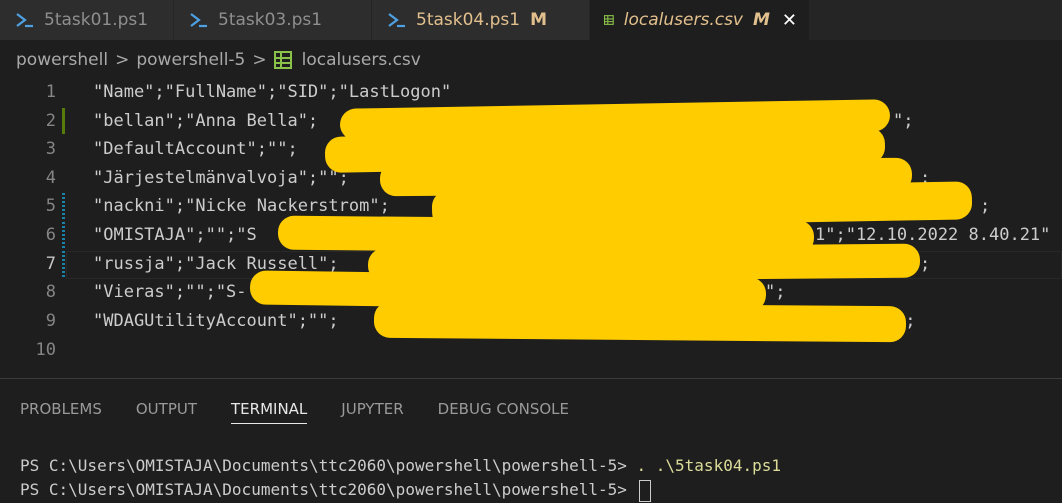  What do you see at coordinates (195, 149) in the screenshot?
I see `line-text: "DefaultAccount";"";` at bounding box center [195, 149].